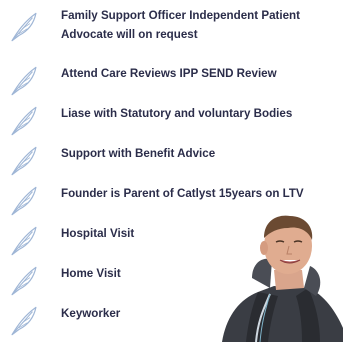  What do you see at coordinates (282, 278) in the screenshot?
I see `person-photo` at bounding box center [282, 278].